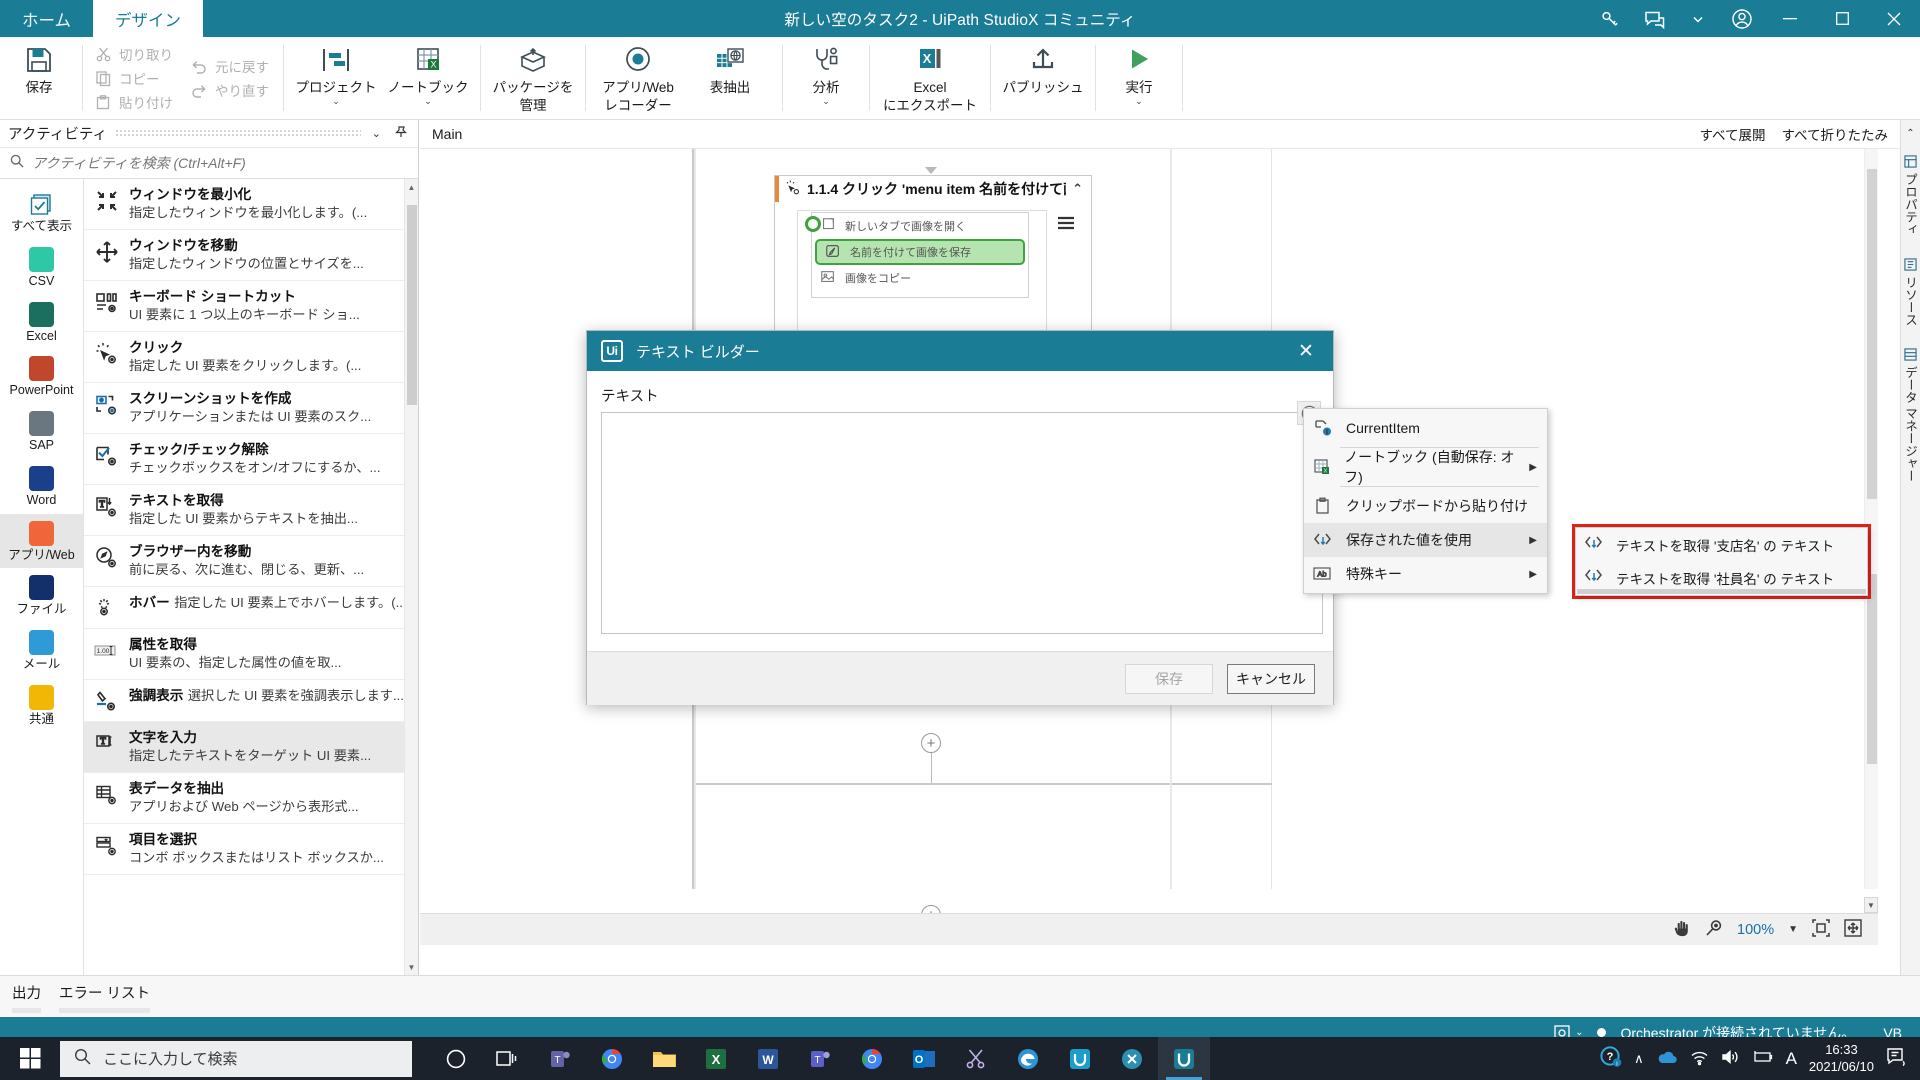 This screenshot has height=1080, width=1920. Describe the element at coordinates (135, 54) in the screenshot. I see `cut-button: 切り取り` at that location.